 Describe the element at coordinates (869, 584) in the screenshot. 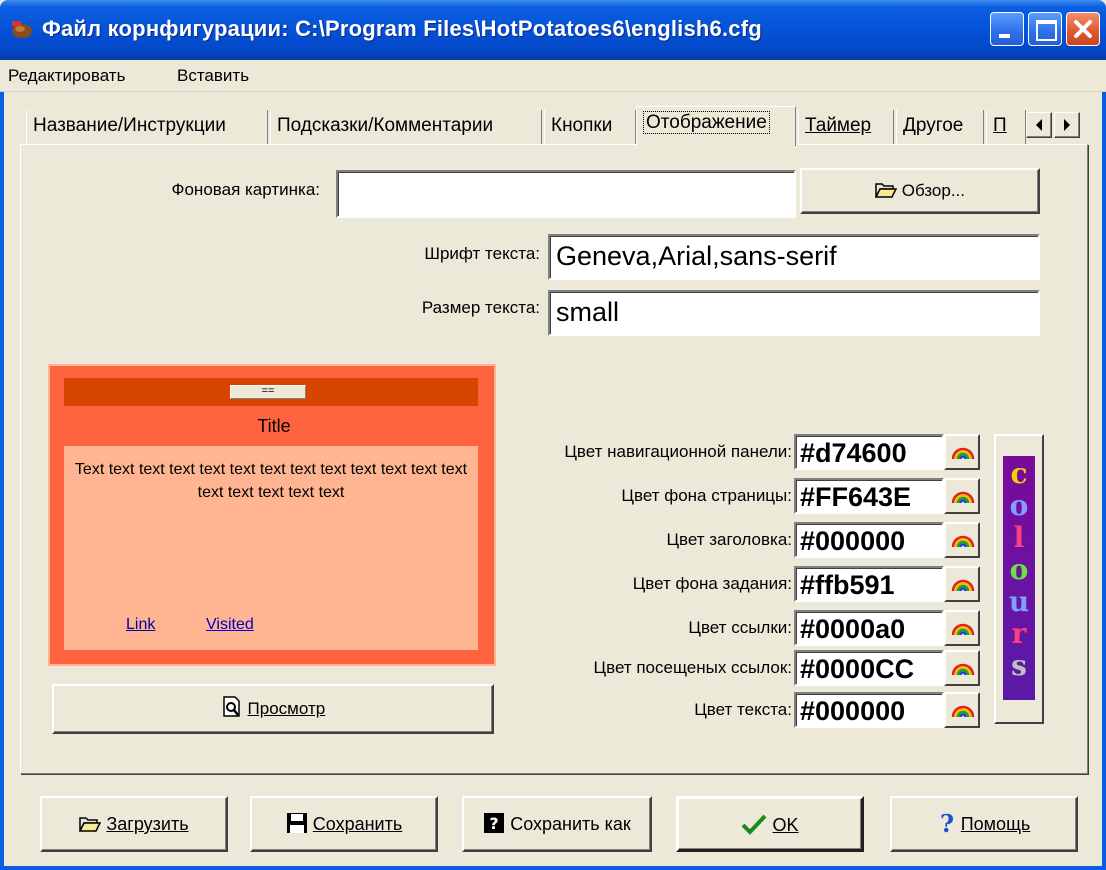

I see `colour-value-input: #ffb591` at that location.